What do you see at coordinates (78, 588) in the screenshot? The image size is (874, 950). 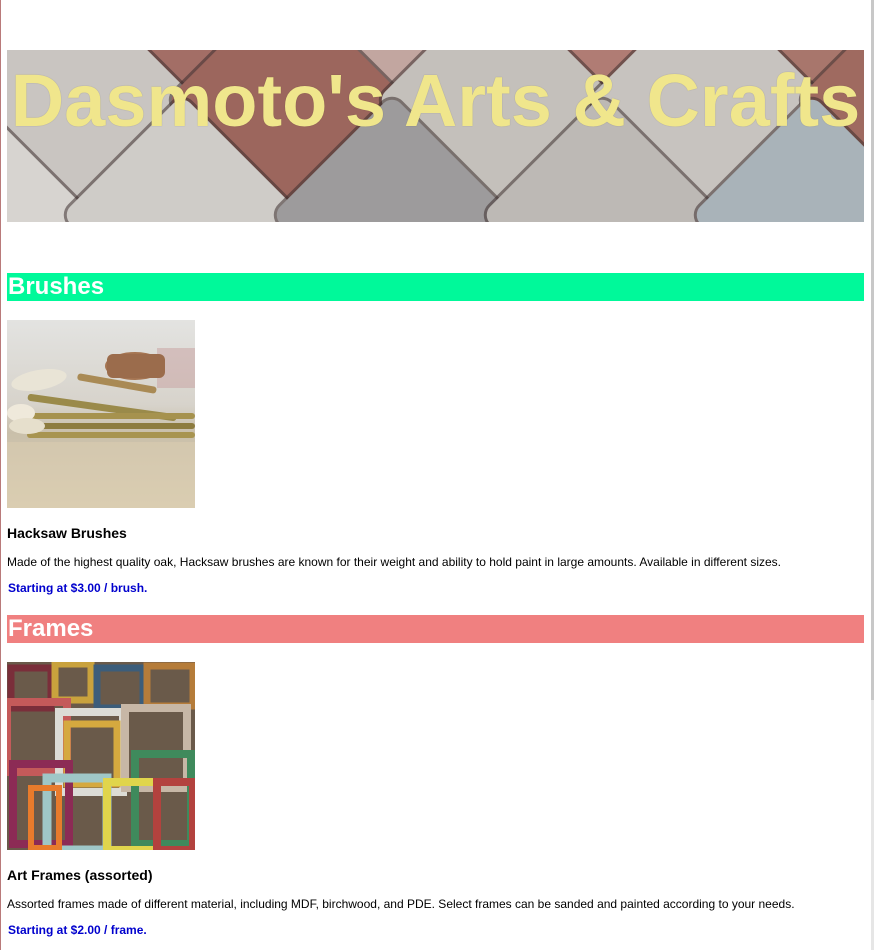 I see `product-price-hacksaw-brushes: Starting at $3.00 / brush.` at bounding box center [78, 588].